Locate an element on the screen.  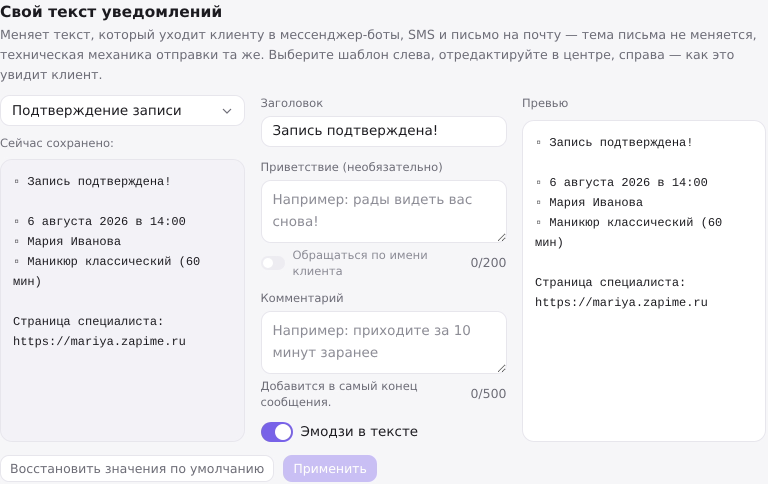
character-counter: 0/200 is located at coordinates (488, 262).